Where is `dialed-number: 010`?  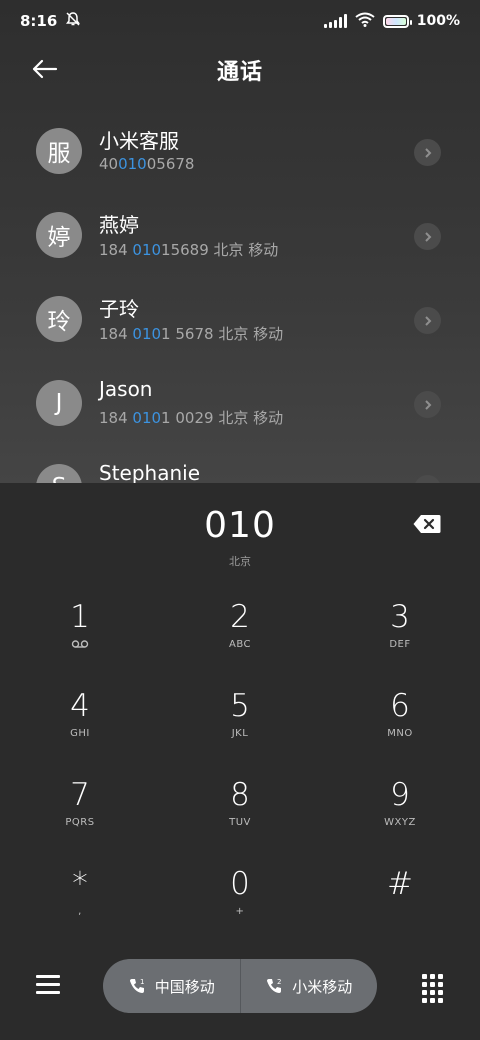 dialed-number: 010 is located at coordinates (240, 525).